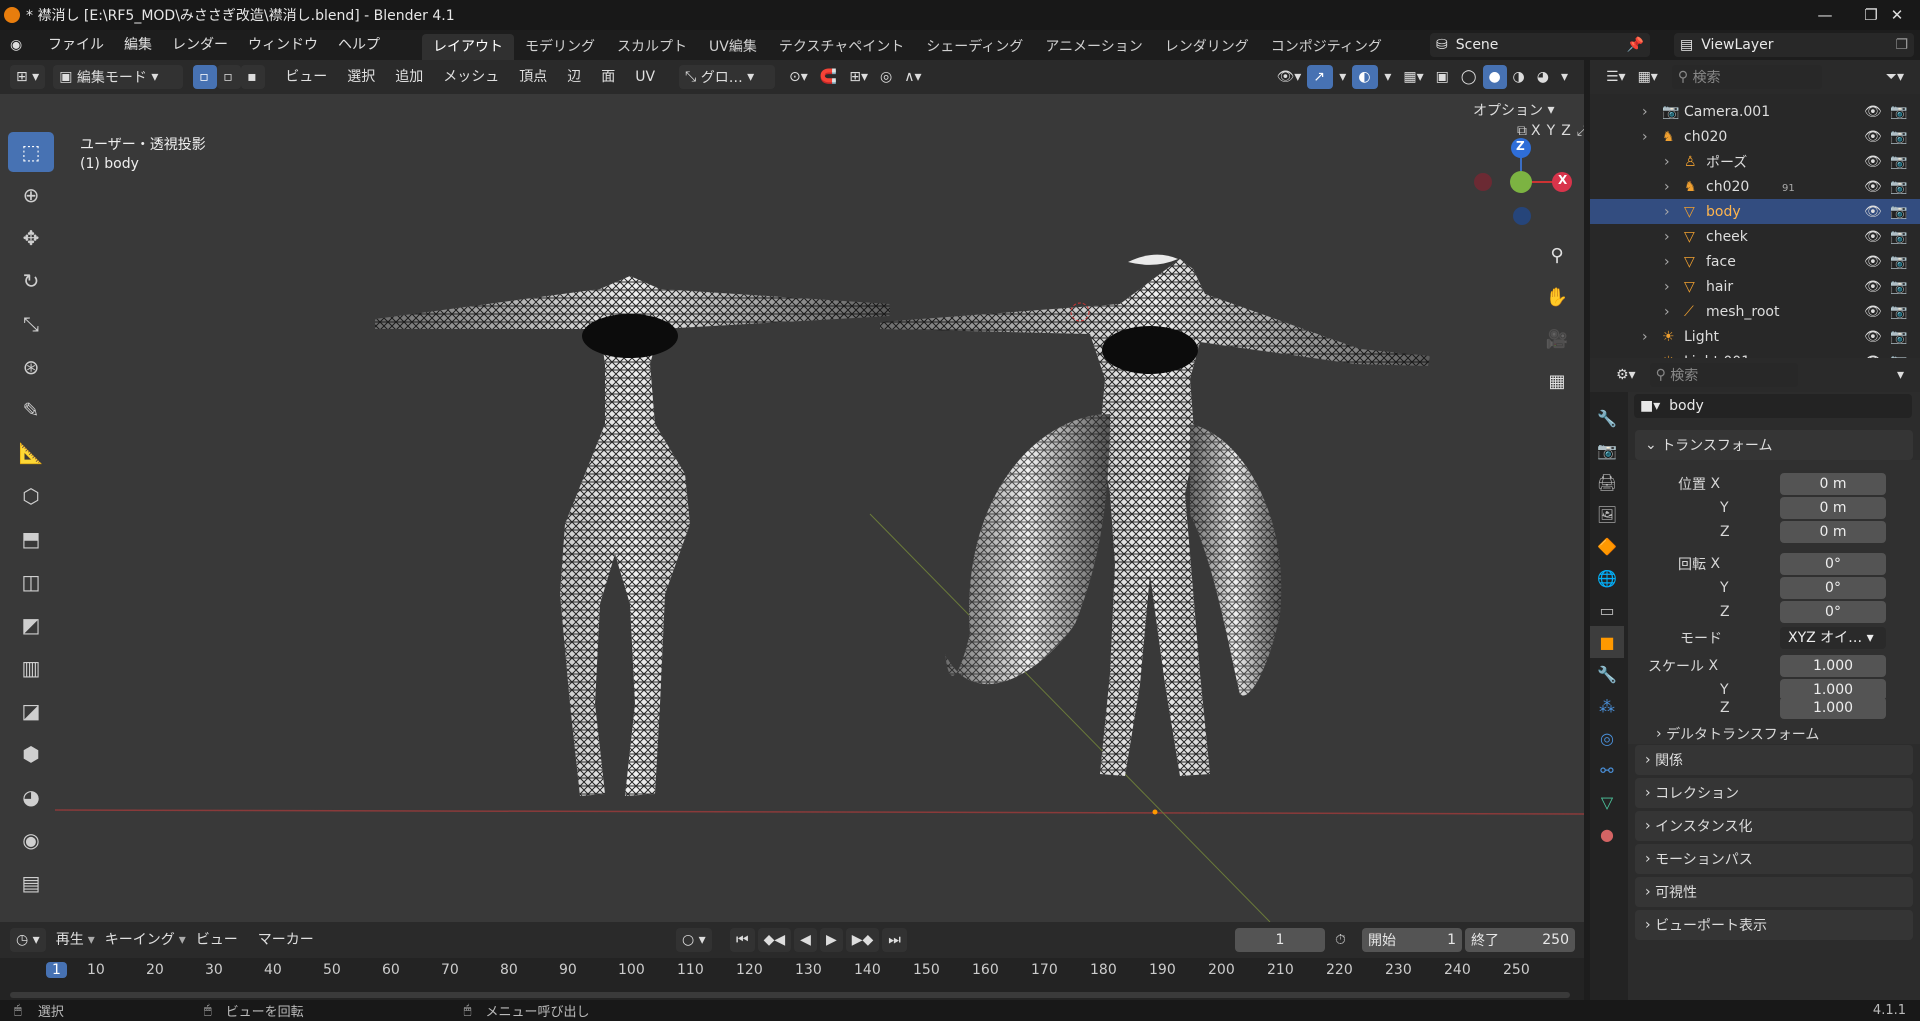 This screenshot has width=1920, height=1021. What do you see at coordinates (1833, 508) in the screenshot?
I see `location-y-field: 0 m` at bounding box center [1833, 508].